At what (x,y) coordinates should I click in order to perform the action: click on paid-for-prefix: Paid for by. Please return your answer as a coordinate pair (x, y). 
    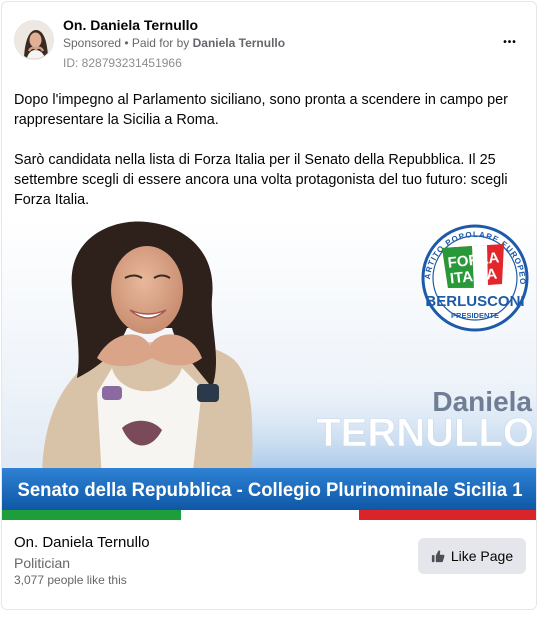
    Looking at the image, I should click on (162, 43).